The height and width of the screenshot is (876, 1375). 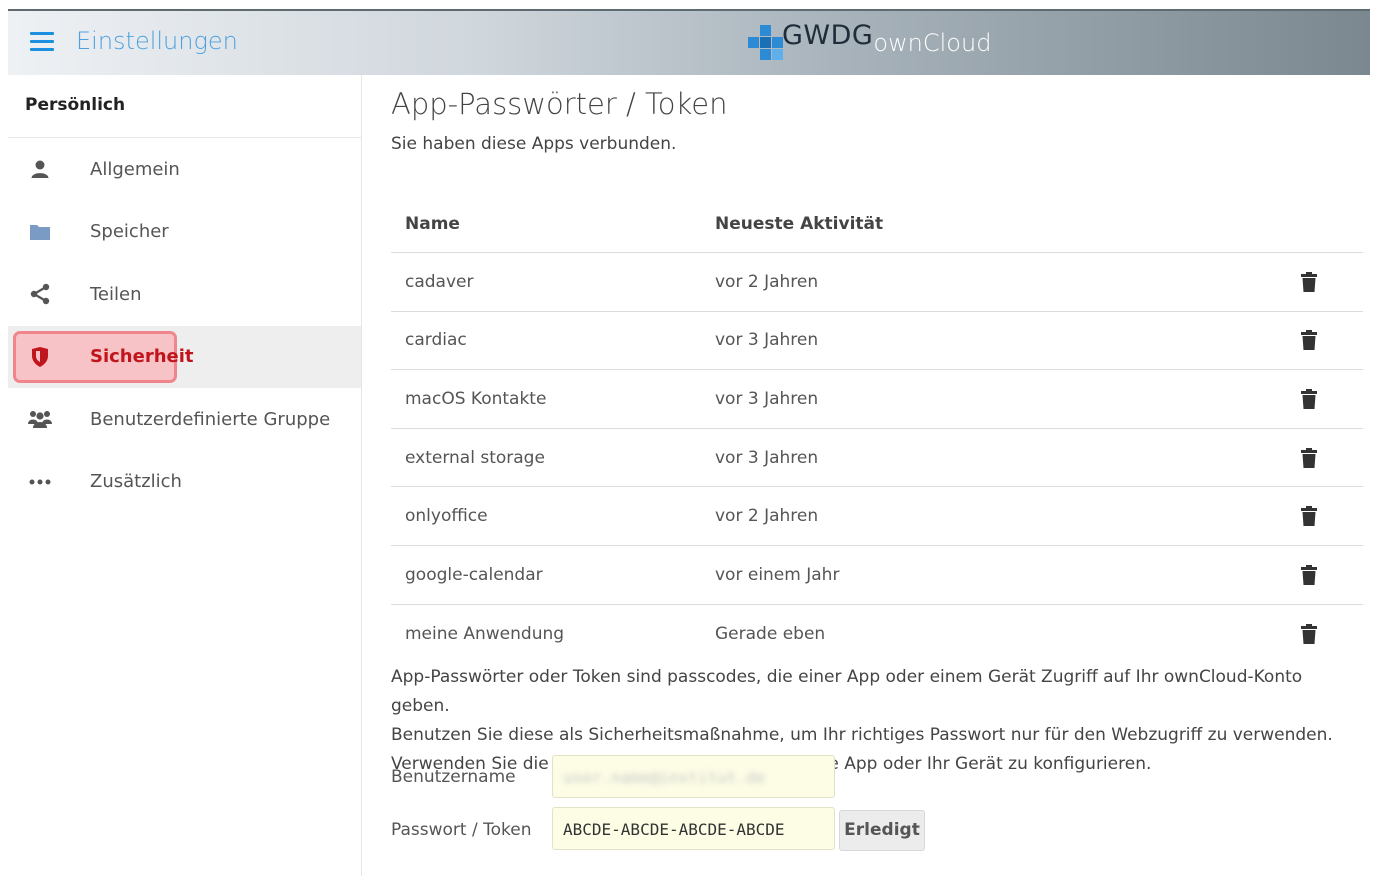 I want to click on done-button: Erledigt, so click(x=882, y=830).